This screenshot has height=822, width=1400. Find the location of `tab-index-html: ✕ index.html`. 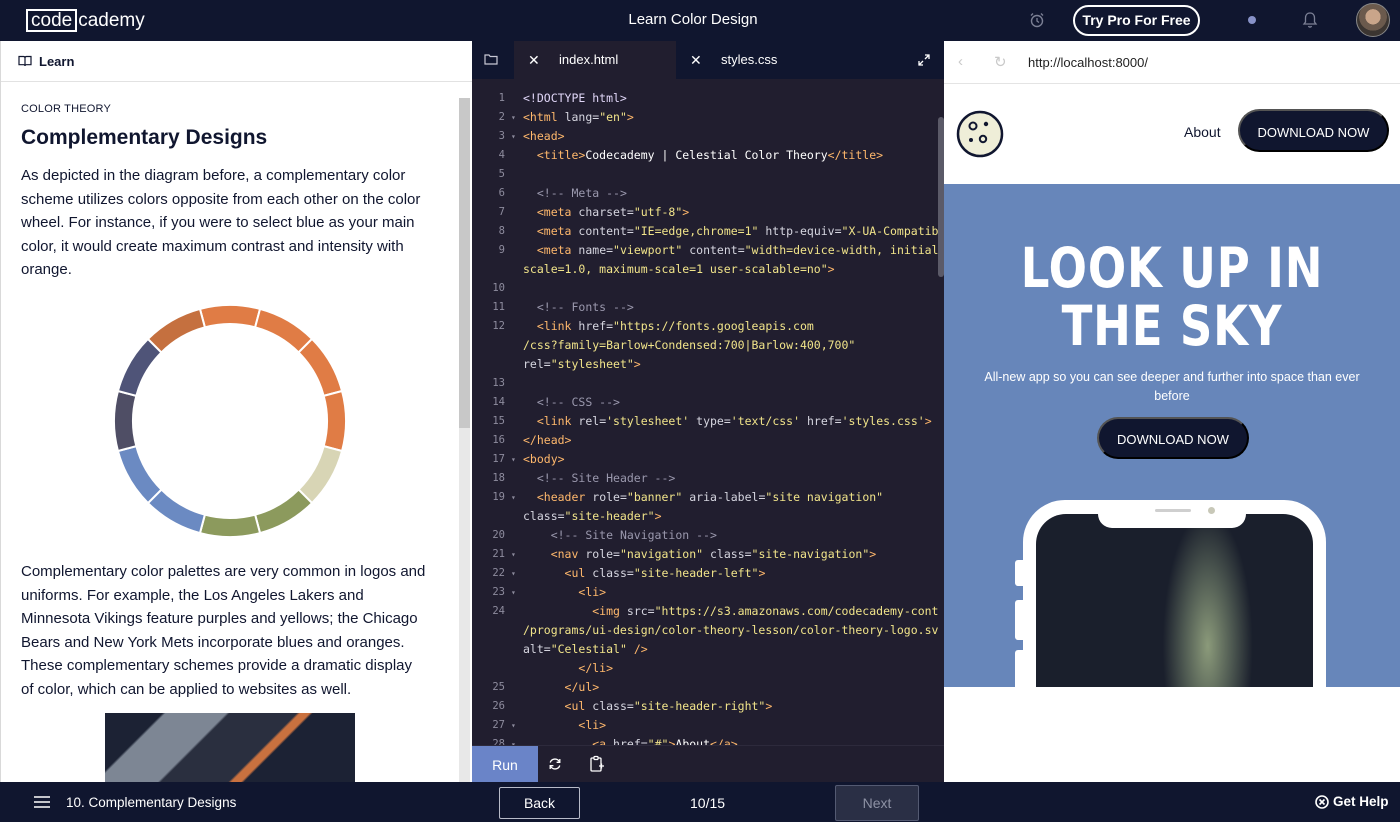

tab-index-html: ✕ index.html is located at coordinates (595, 60).